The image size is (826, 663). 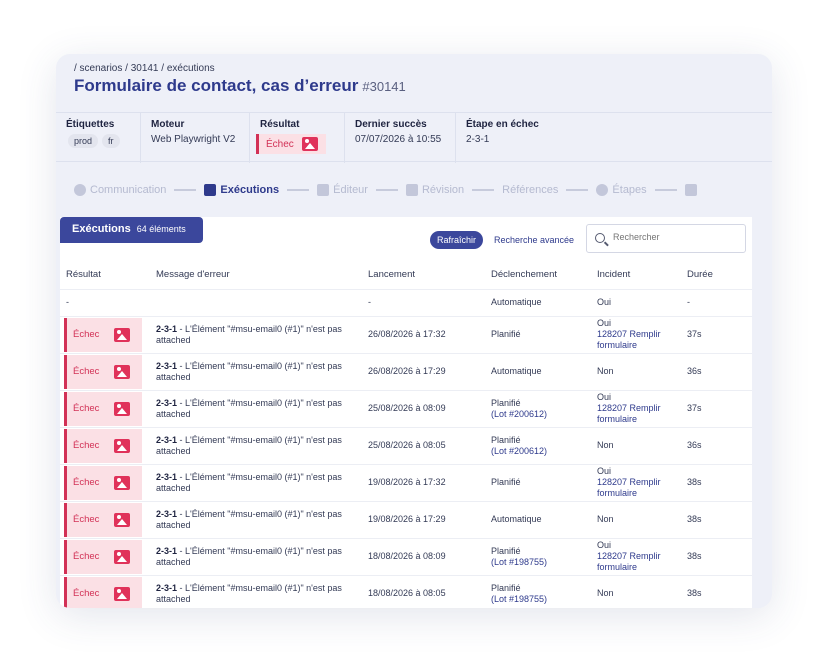 What do you see at coordinates (423, 275) in the screenshot?
I see `col-lancement: Lancement` at bounding box center [423, 275].